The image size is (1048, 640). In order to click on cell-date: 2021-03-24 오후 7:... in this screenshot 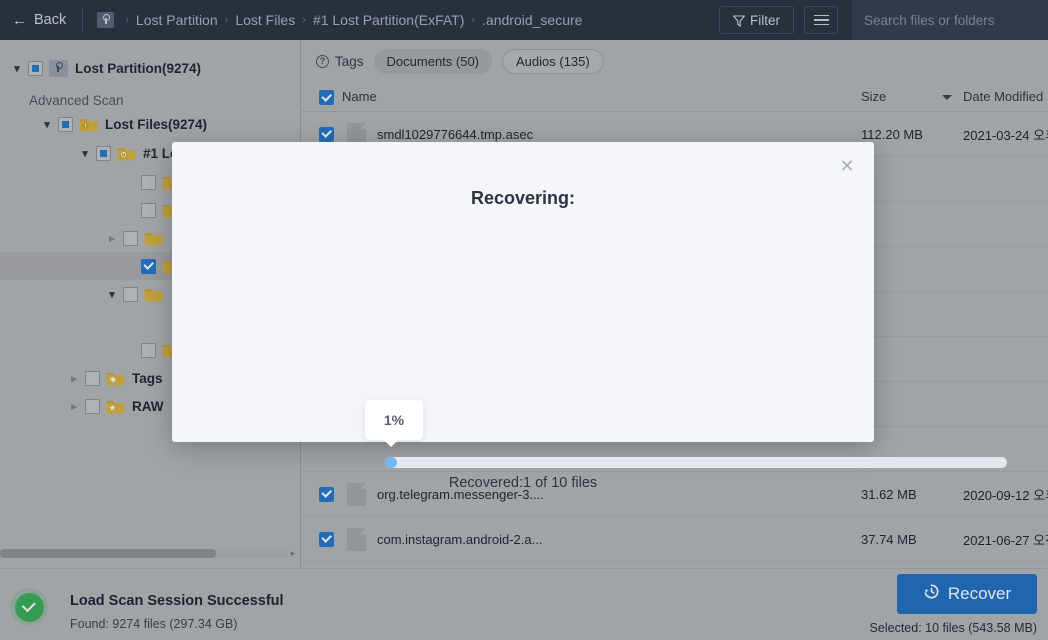, I will do `click(1005, 135)`.